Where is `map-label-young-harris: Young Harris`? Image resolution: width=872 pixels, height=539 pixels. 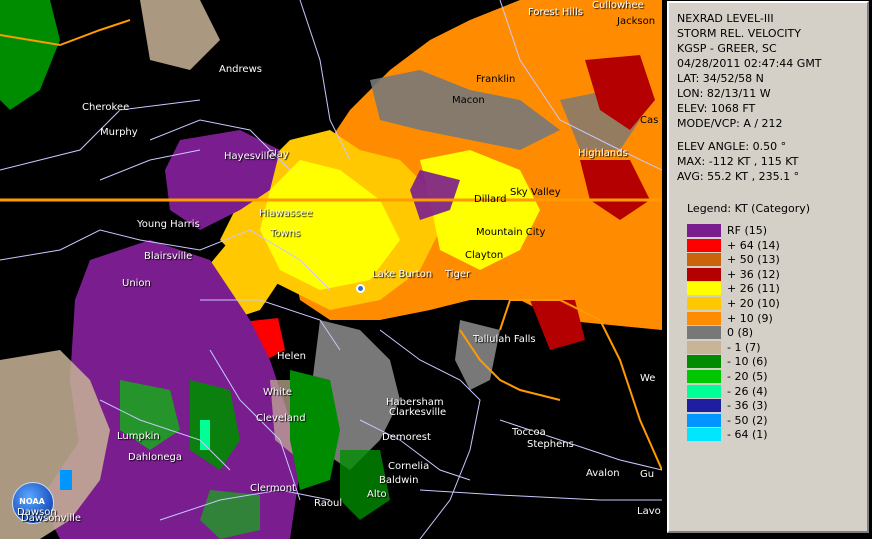
map-label-young-harris: Young Harris is located at coordinates (168, 224).